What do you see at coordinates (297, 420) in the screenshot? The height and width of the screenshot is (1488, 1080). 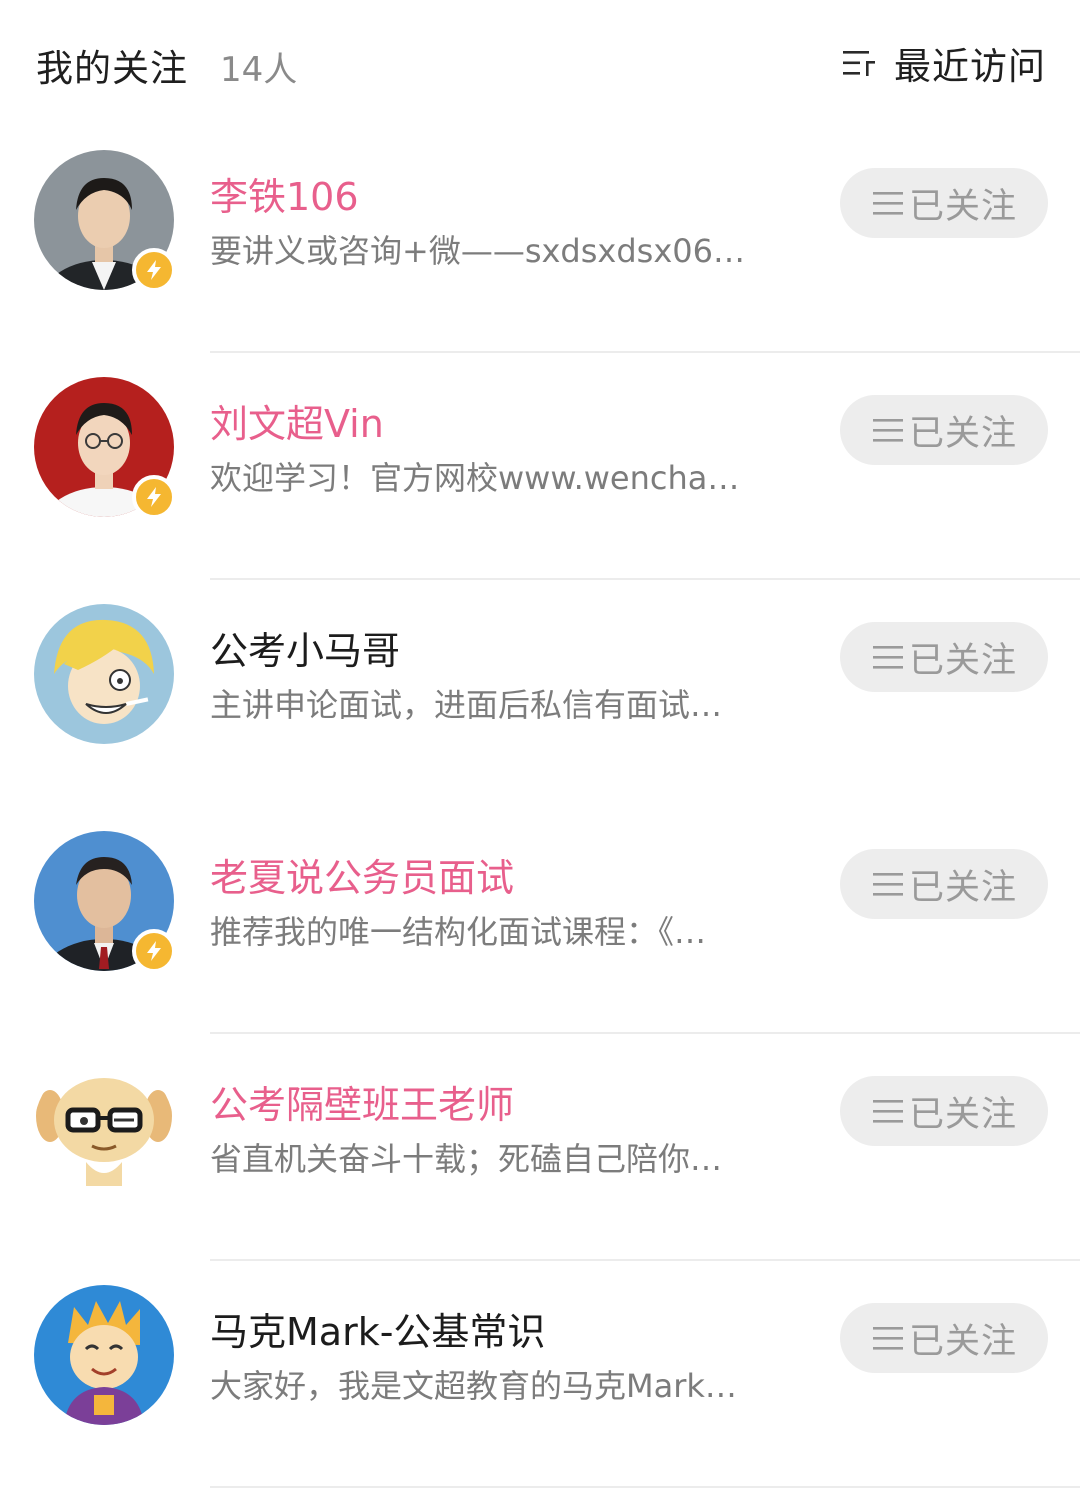 I see `user-name: 刘文超Vin` at bounding box center [297, 420].